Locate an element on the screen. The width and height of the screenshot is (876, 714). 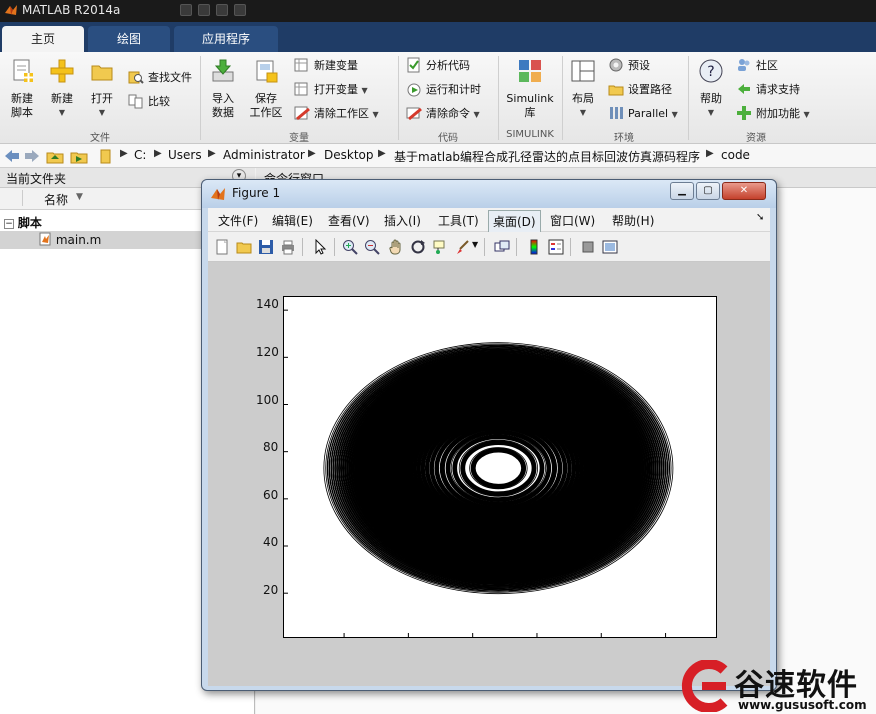
new-variable-icon is located at coordinates (301, 65).